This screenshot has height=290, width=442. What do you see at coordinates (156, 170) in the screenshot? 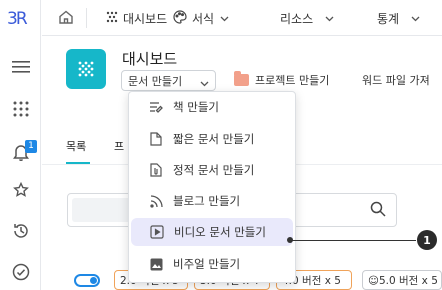
I see `attachment-file-icon` at bounding box center [156, 170].